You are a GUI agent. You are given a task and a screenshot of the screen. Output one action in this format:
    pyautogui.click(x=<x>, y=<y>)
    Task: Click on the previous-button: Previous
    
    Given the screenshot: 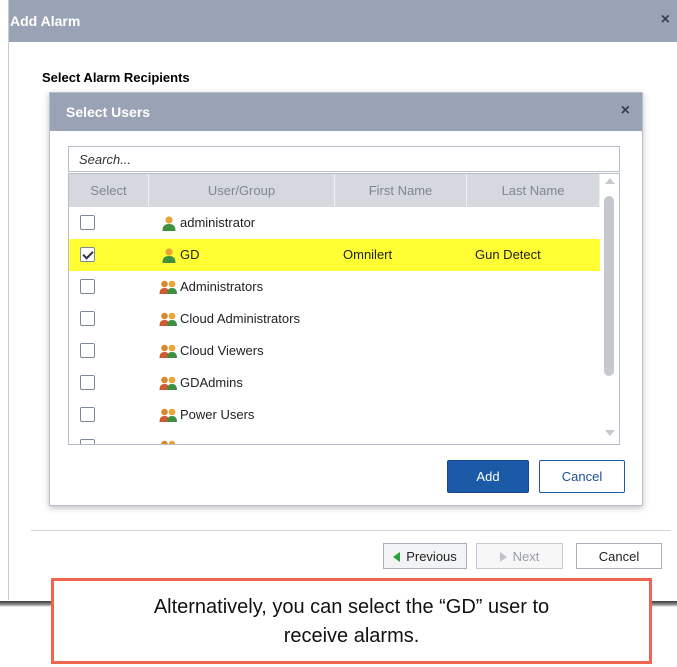 What is the action you would take?
    pyautogui.click(x=425, y=556)
    